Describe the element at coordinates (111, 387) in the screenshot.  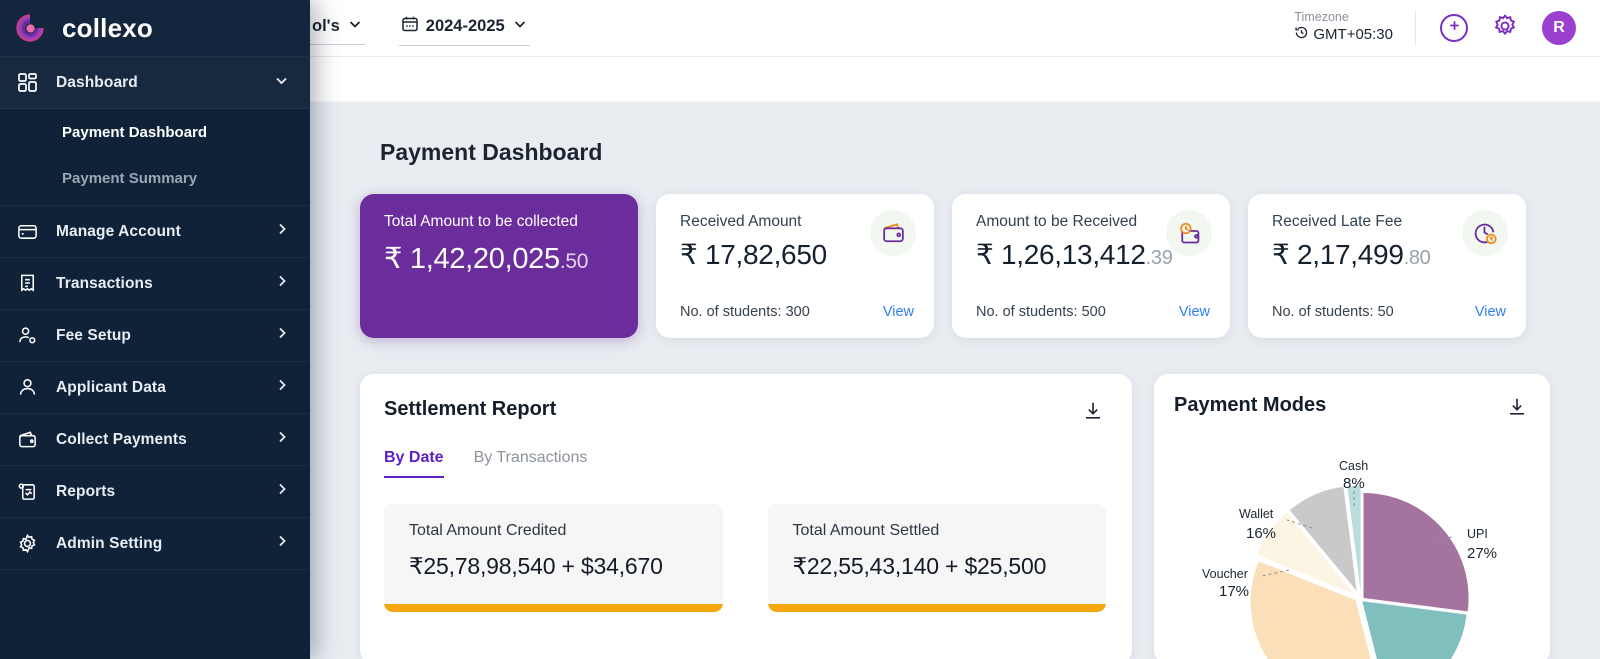
I see `sidebar-item-label: Applicant Data` at that location.